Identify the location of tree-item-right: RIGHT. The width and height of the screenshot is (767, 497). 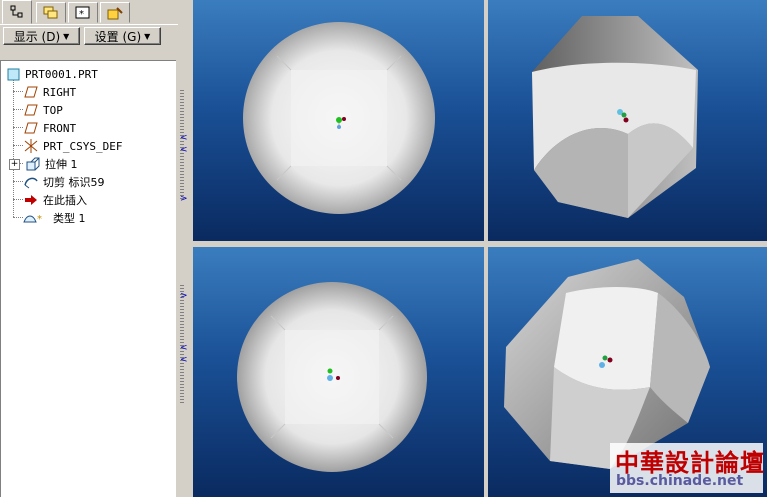
(49, 92).